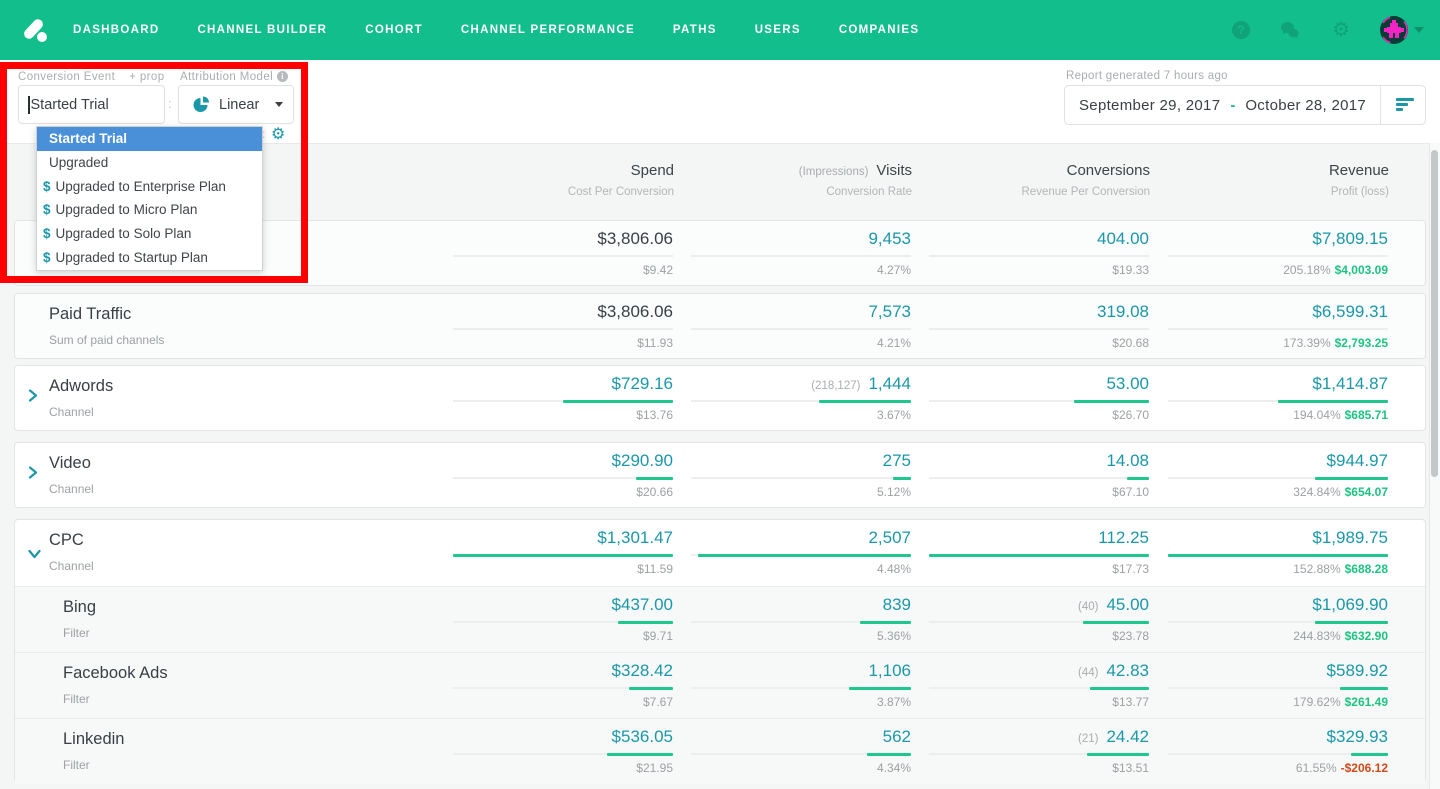 This screenshot has height=789, width=1440. What do you see at coordinates (778, 30) in the screenshot?
I see `nav-item-users: USERS` at bounding box center [778, 30].